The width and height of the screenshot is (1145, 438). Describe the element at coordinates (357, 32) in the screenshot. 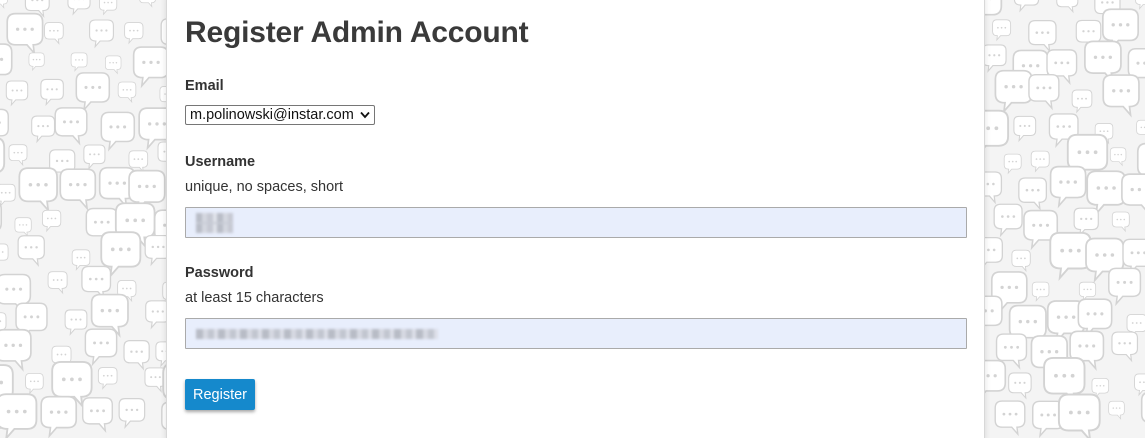

I see `page-title: Register Admin Account` at that location.